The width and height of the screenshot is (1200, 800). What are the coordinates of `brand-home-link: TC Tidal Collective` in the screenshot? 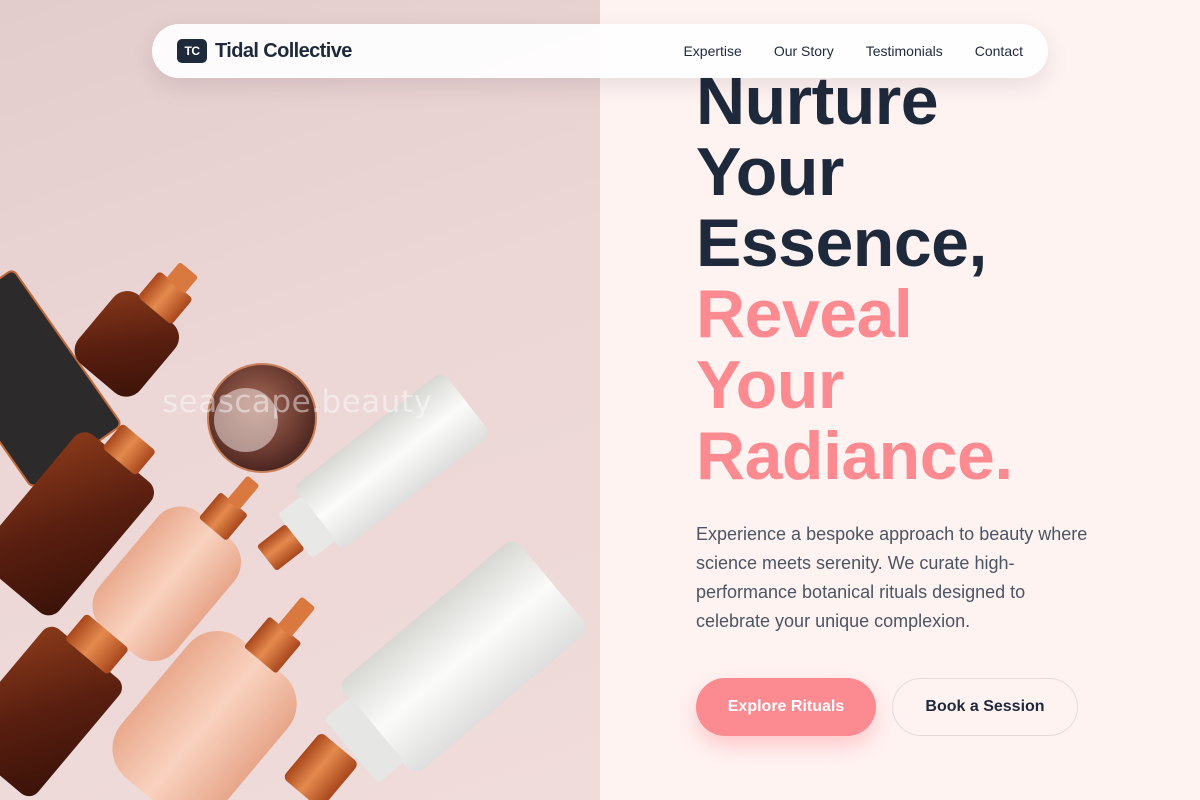 It's located at (264, 51).